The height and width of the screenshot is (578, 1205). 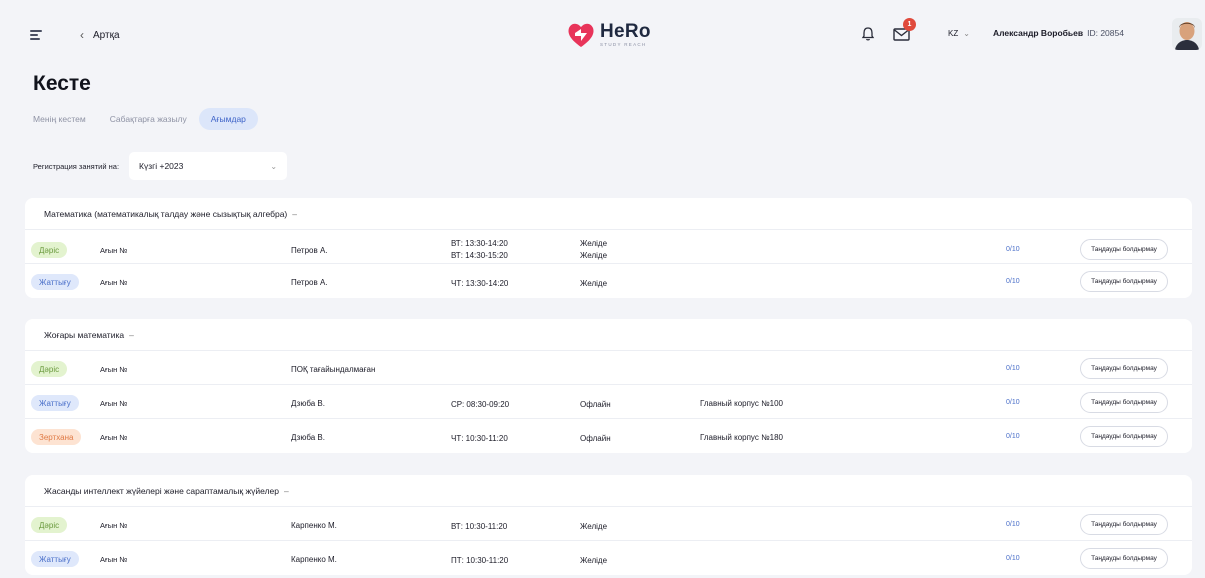 What do you see at coordinates (56, 437) in the screenshot?
I see `type-badge: Зертхана` at bounding box center [56, 437].